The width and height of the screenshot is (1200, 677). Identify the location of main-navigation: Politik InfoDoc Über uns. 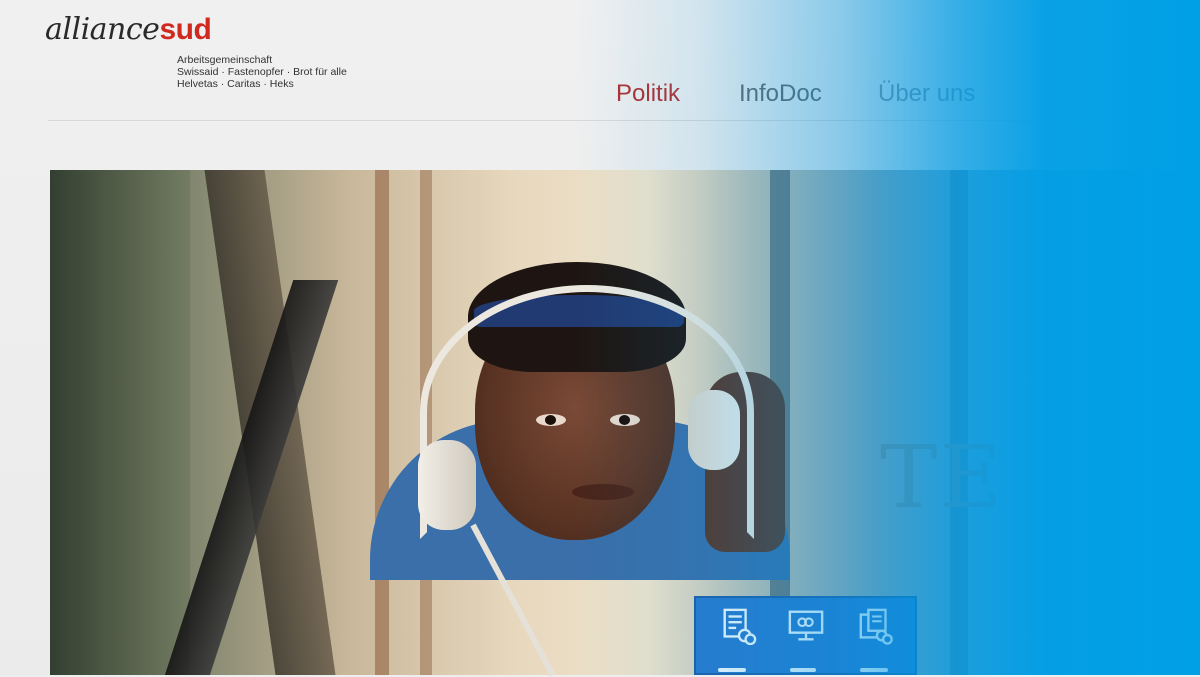
(600, 97).